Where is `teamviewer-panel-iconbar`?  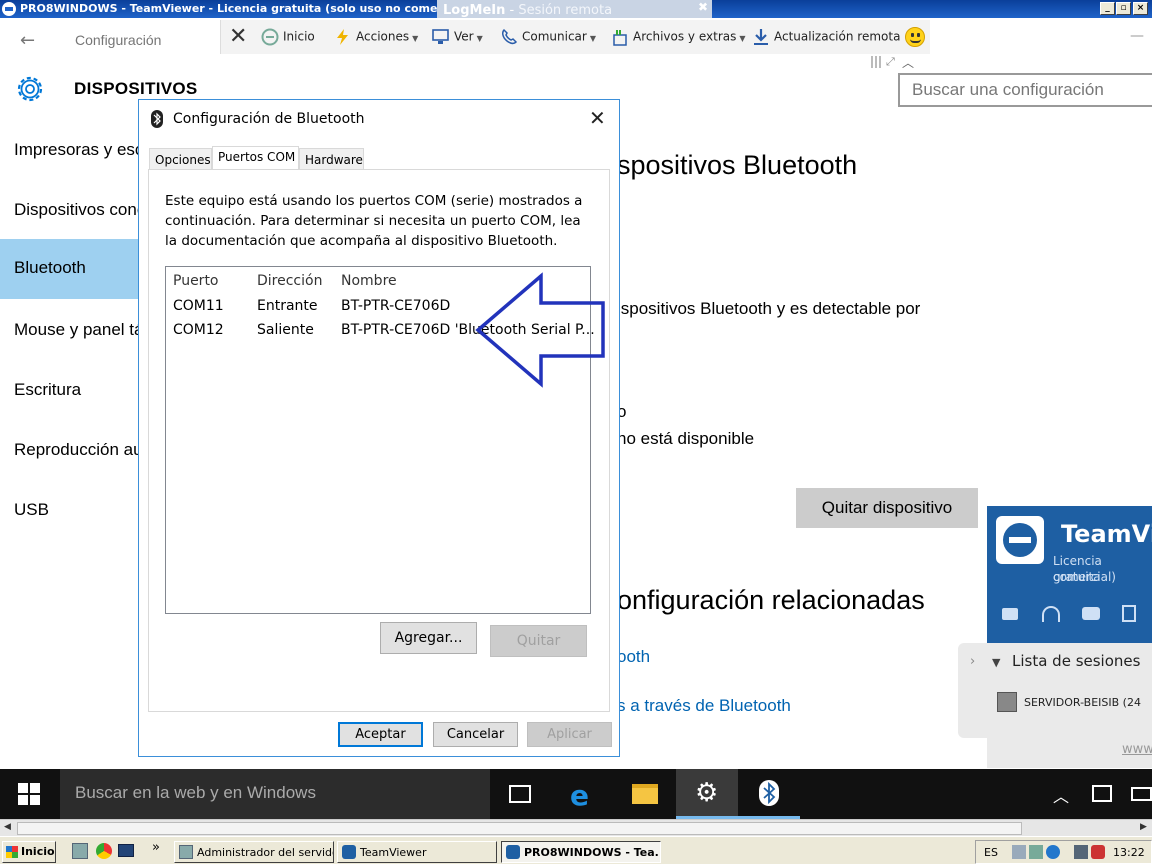 teamviewer-panel-iconbar is located at coordinates (1069, 617).